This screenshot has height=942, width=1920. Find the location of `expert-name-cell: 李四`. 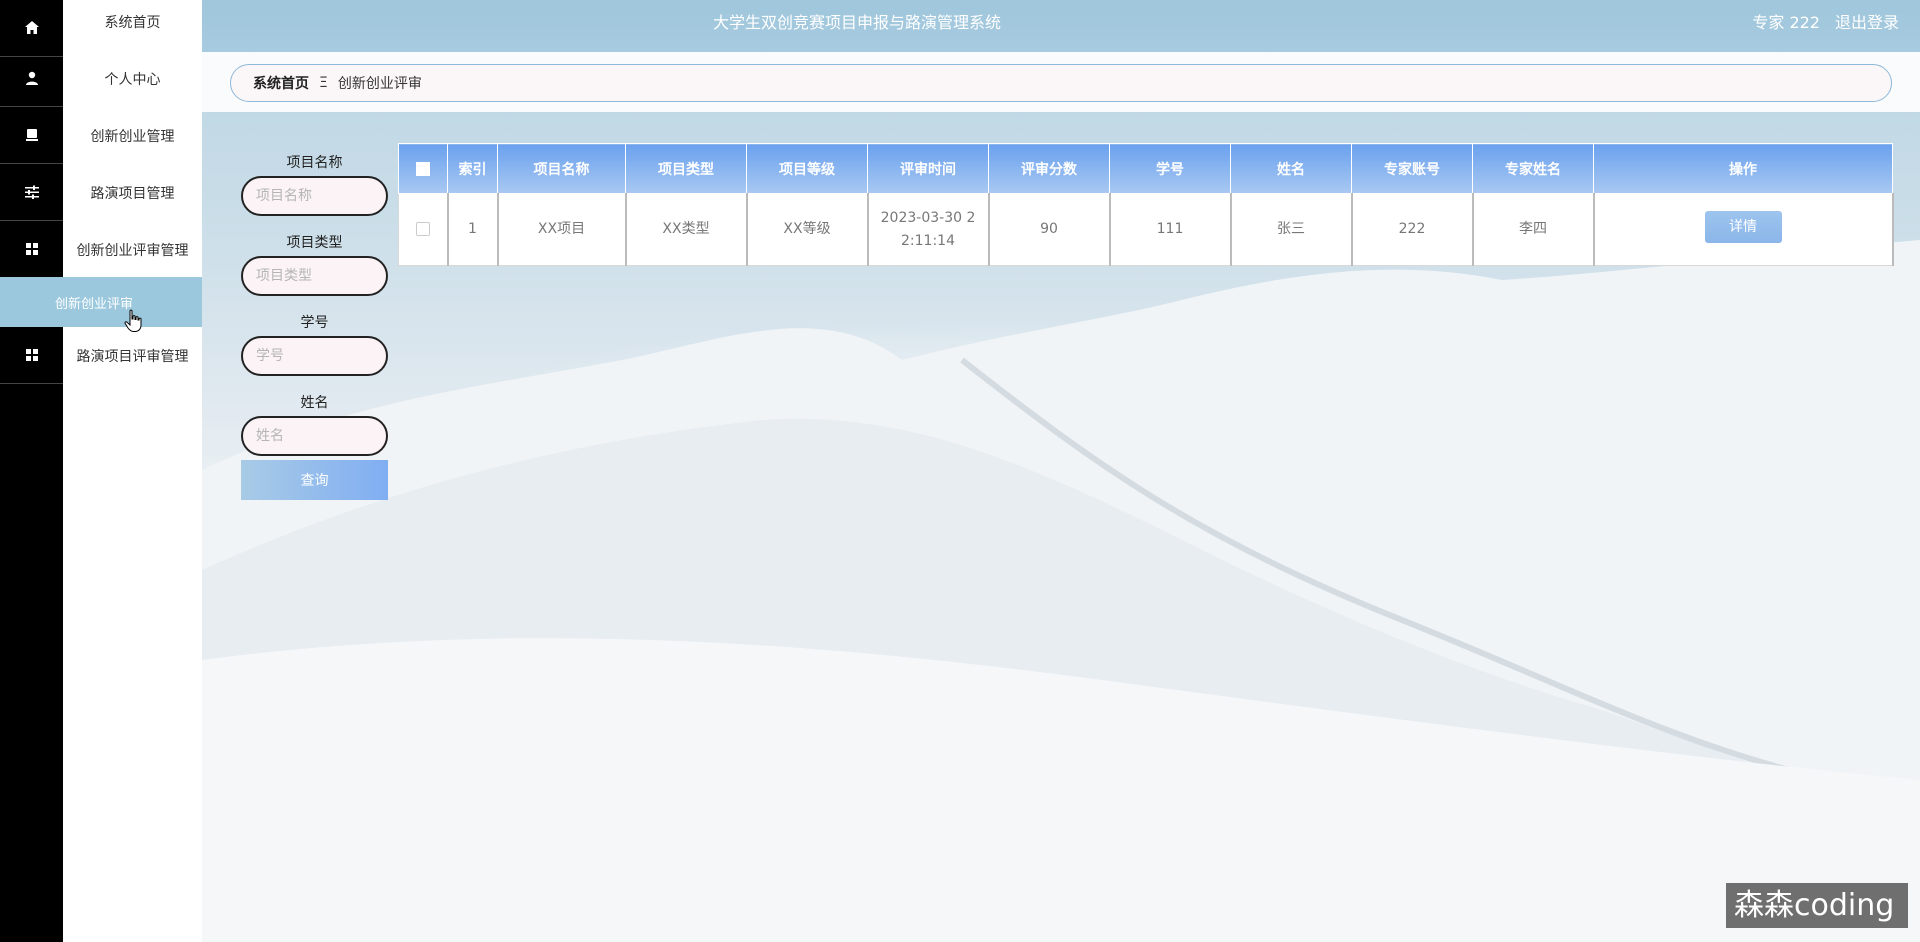

expert-name-cell: 李四 is located at coordinates (1533, 229).